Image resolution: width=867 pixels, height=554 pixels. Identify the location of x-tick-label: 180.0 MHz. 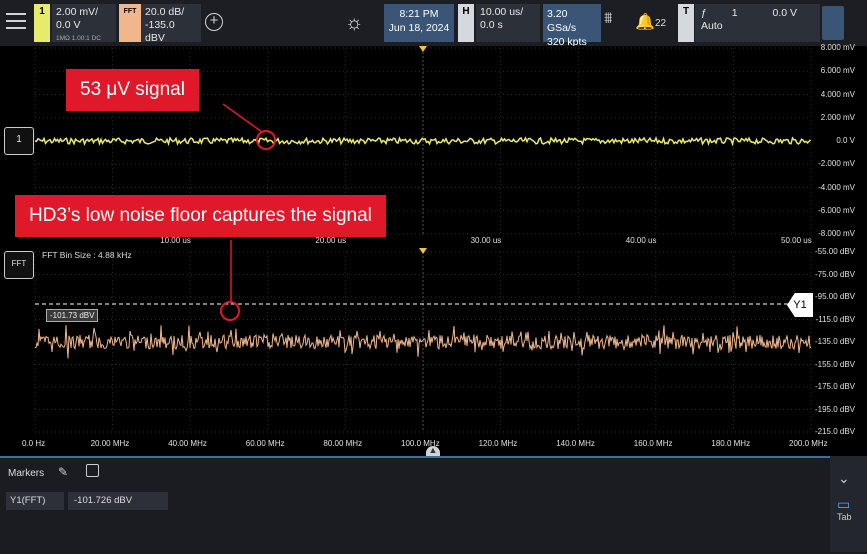
(731, 443).